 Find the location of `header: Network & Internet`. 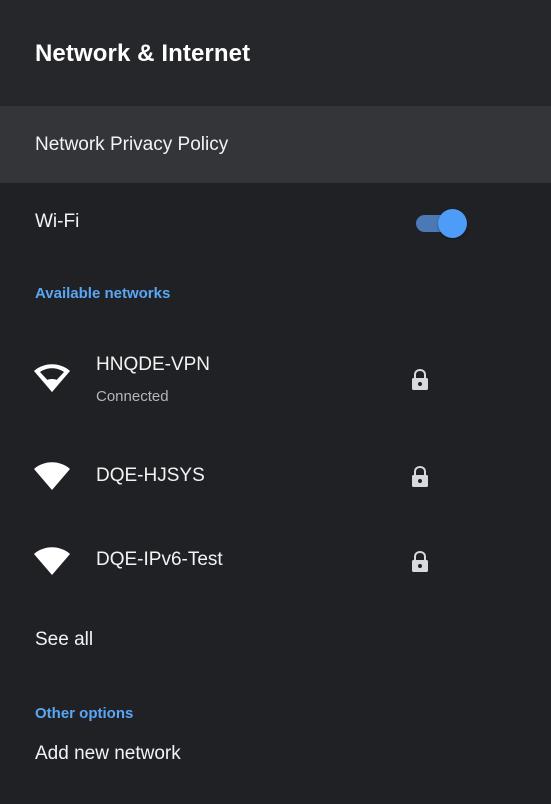

header: Network & Internet is located at coordinates (275, 53).